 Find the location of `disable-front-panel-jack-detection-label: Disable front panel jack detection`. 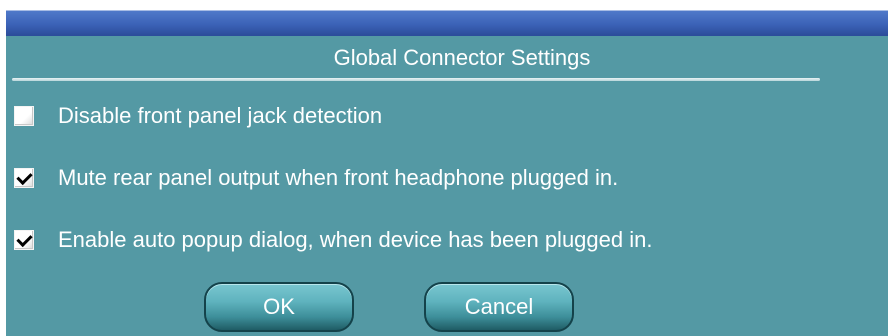

disable-front-panel-jack-detection-label: Disable front panel jack detection is located at coordinates (220, 116).